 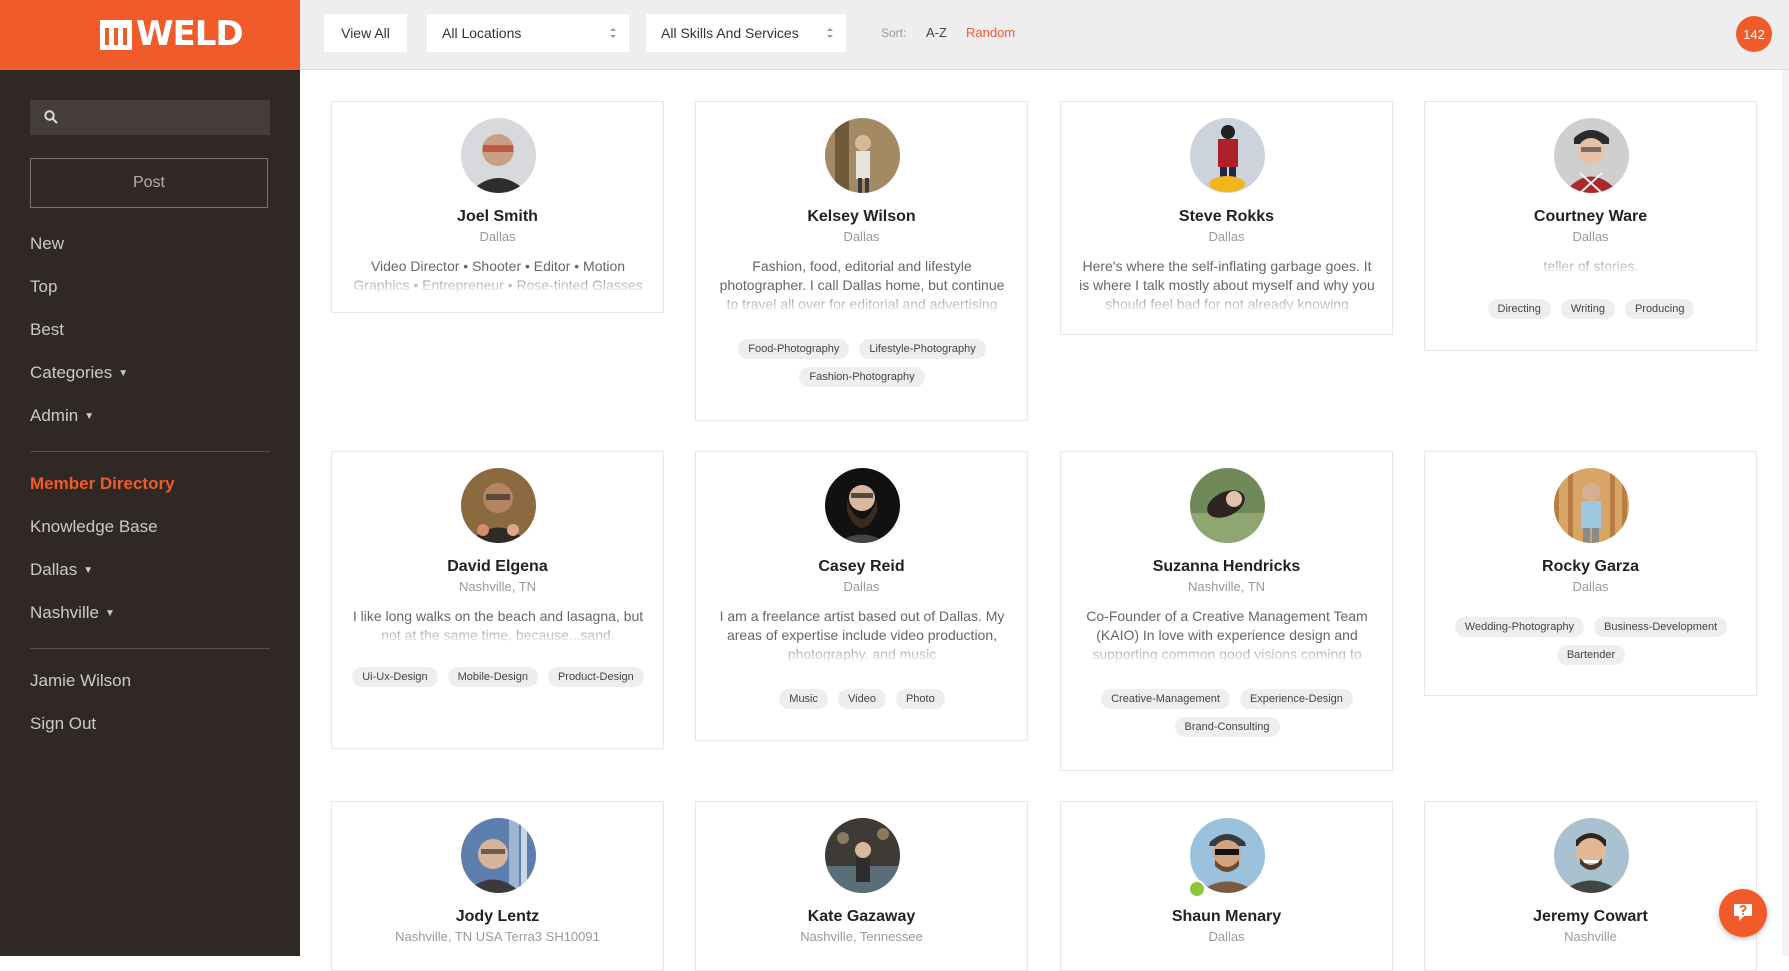 What do you see at coordinates (1226, 886) in the screenshot?
I see `member-card: Shaun Menary Dallas` at bounding box center [1226, 886].